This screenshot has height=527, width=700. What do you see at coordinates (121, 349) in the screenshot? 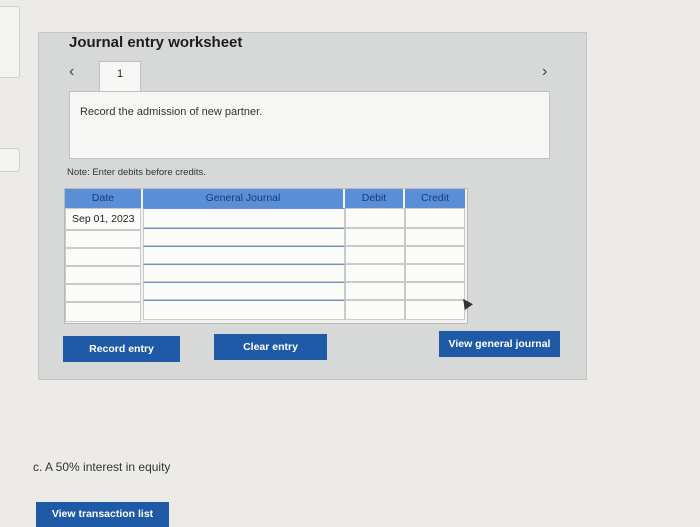
I see `record-entry-button: Record entry` at bounding box center [121, 349].